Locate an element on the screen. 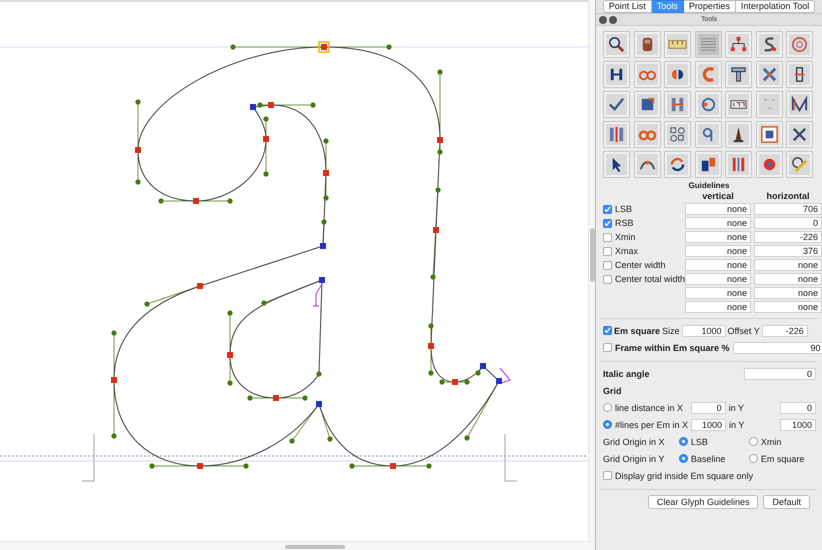 This screenshot has width=822, height=550. option-label: #lines per Em in X is located at coordinates (651, 425).